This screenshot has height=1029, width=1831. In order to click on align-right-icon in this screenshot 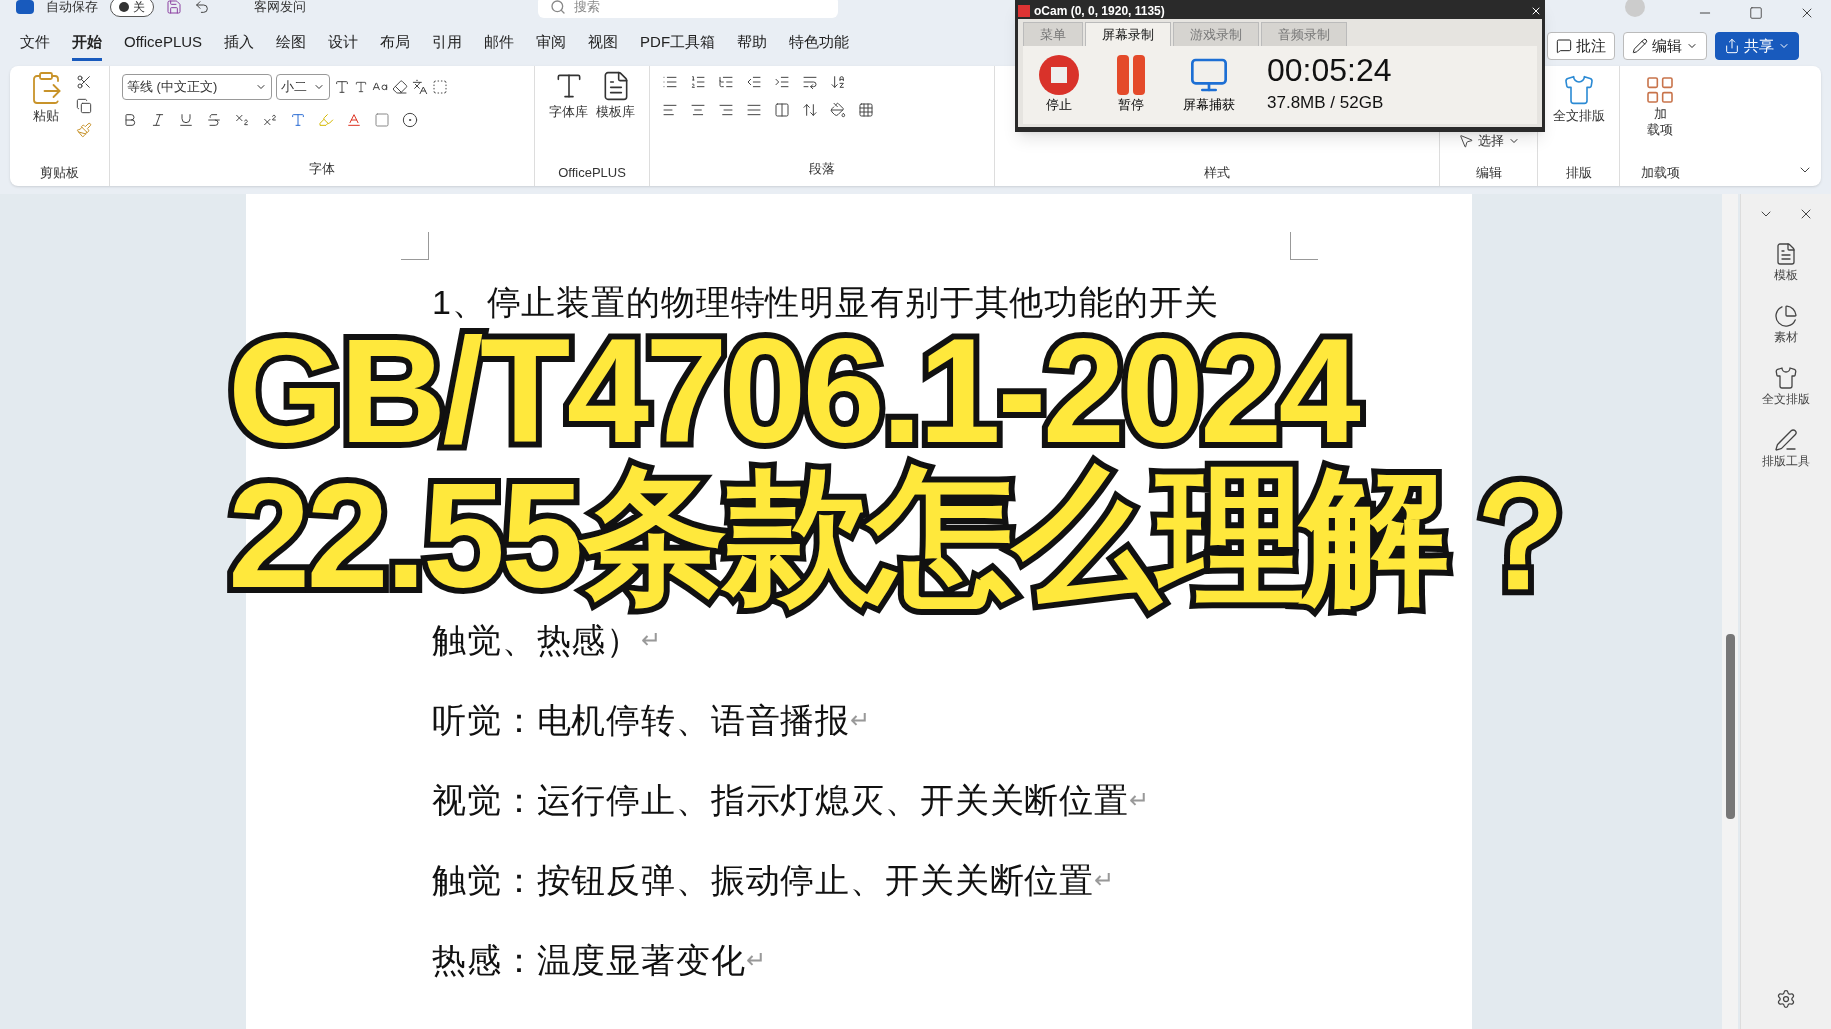, I will do `click(726, 110)`.